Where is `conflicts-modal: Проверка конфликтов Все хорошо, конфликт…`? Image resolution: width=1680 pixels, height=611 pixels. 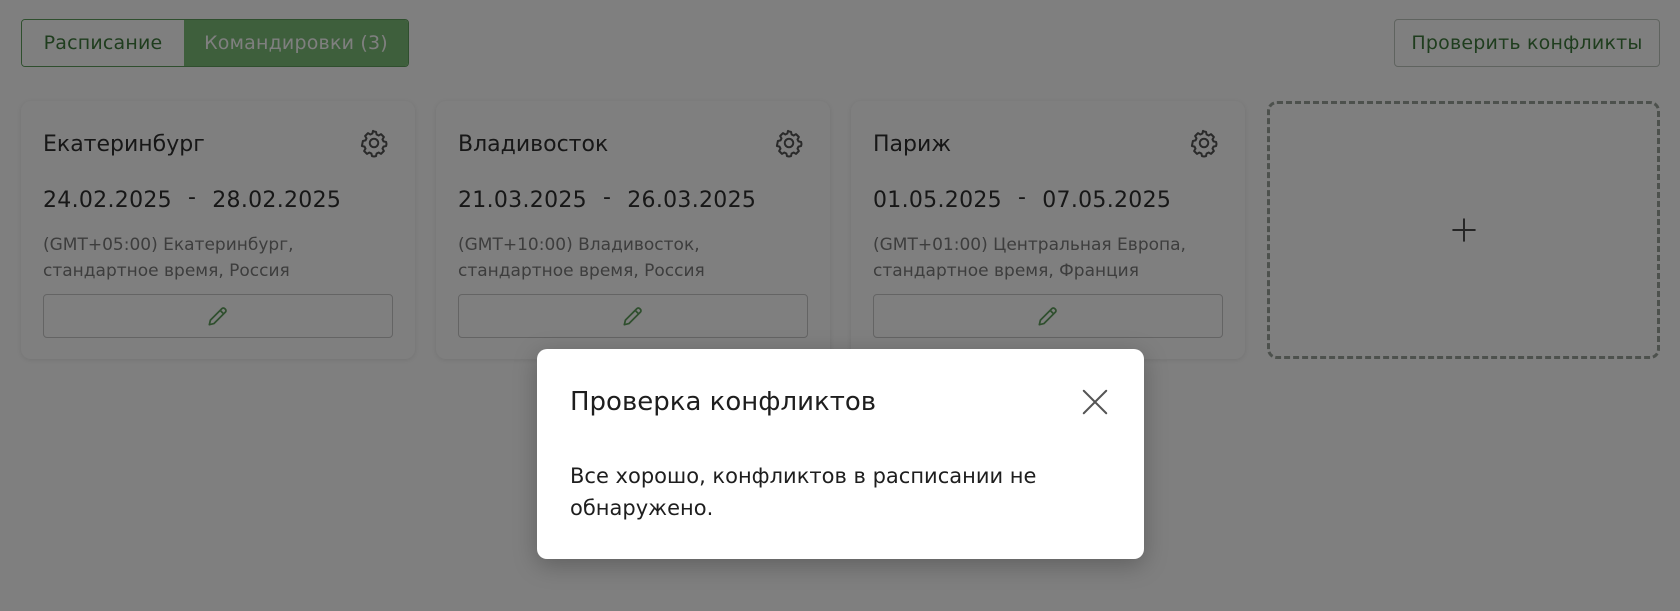 conflicts-modal: Проверка конфликтов Все хорошо, конфликт… is located at coordinates (840, 454).